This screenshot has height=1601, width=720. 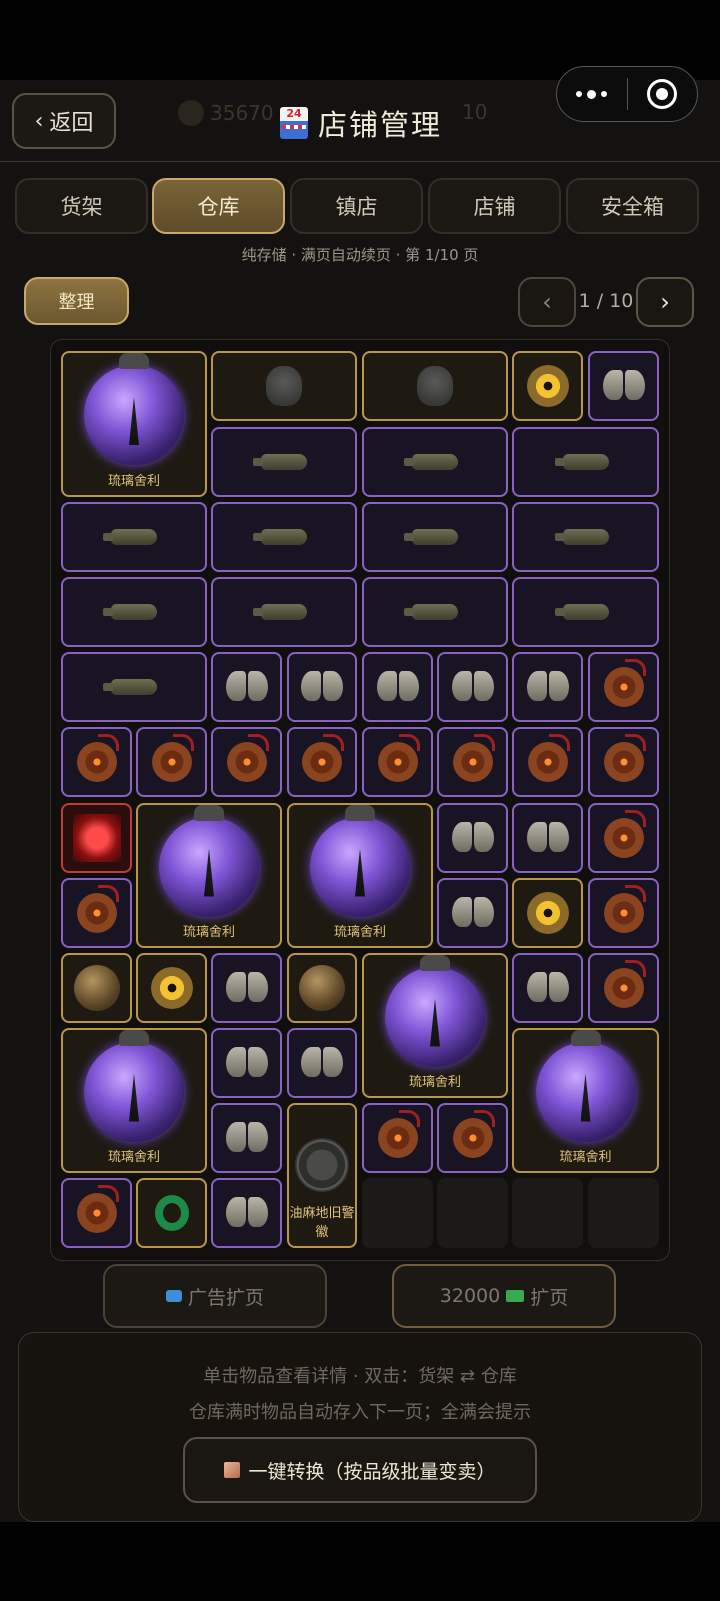 What do you see at coordinates (81, 206) in the screenshot?
I see `tab-shelf: 货架` at bounding box center [81, 206].